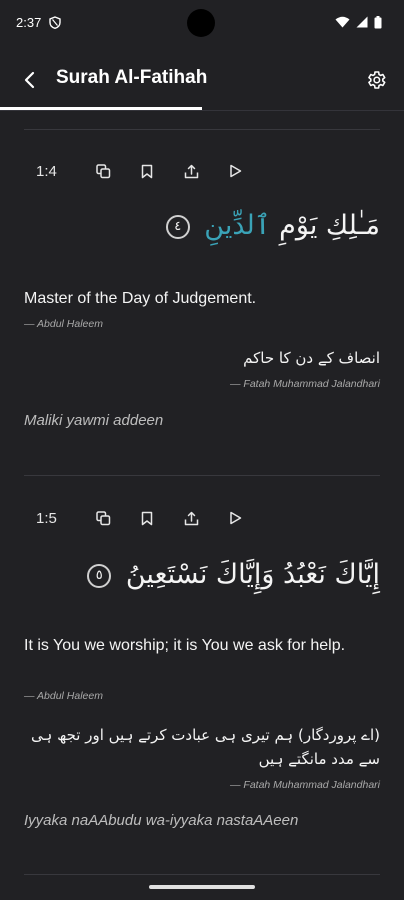 Image resolution: width=404 pixels, height=900 pixels. Describe the element at coordinates (29, 22) in the screenshot. I see `status-time: 2:37` at that location.